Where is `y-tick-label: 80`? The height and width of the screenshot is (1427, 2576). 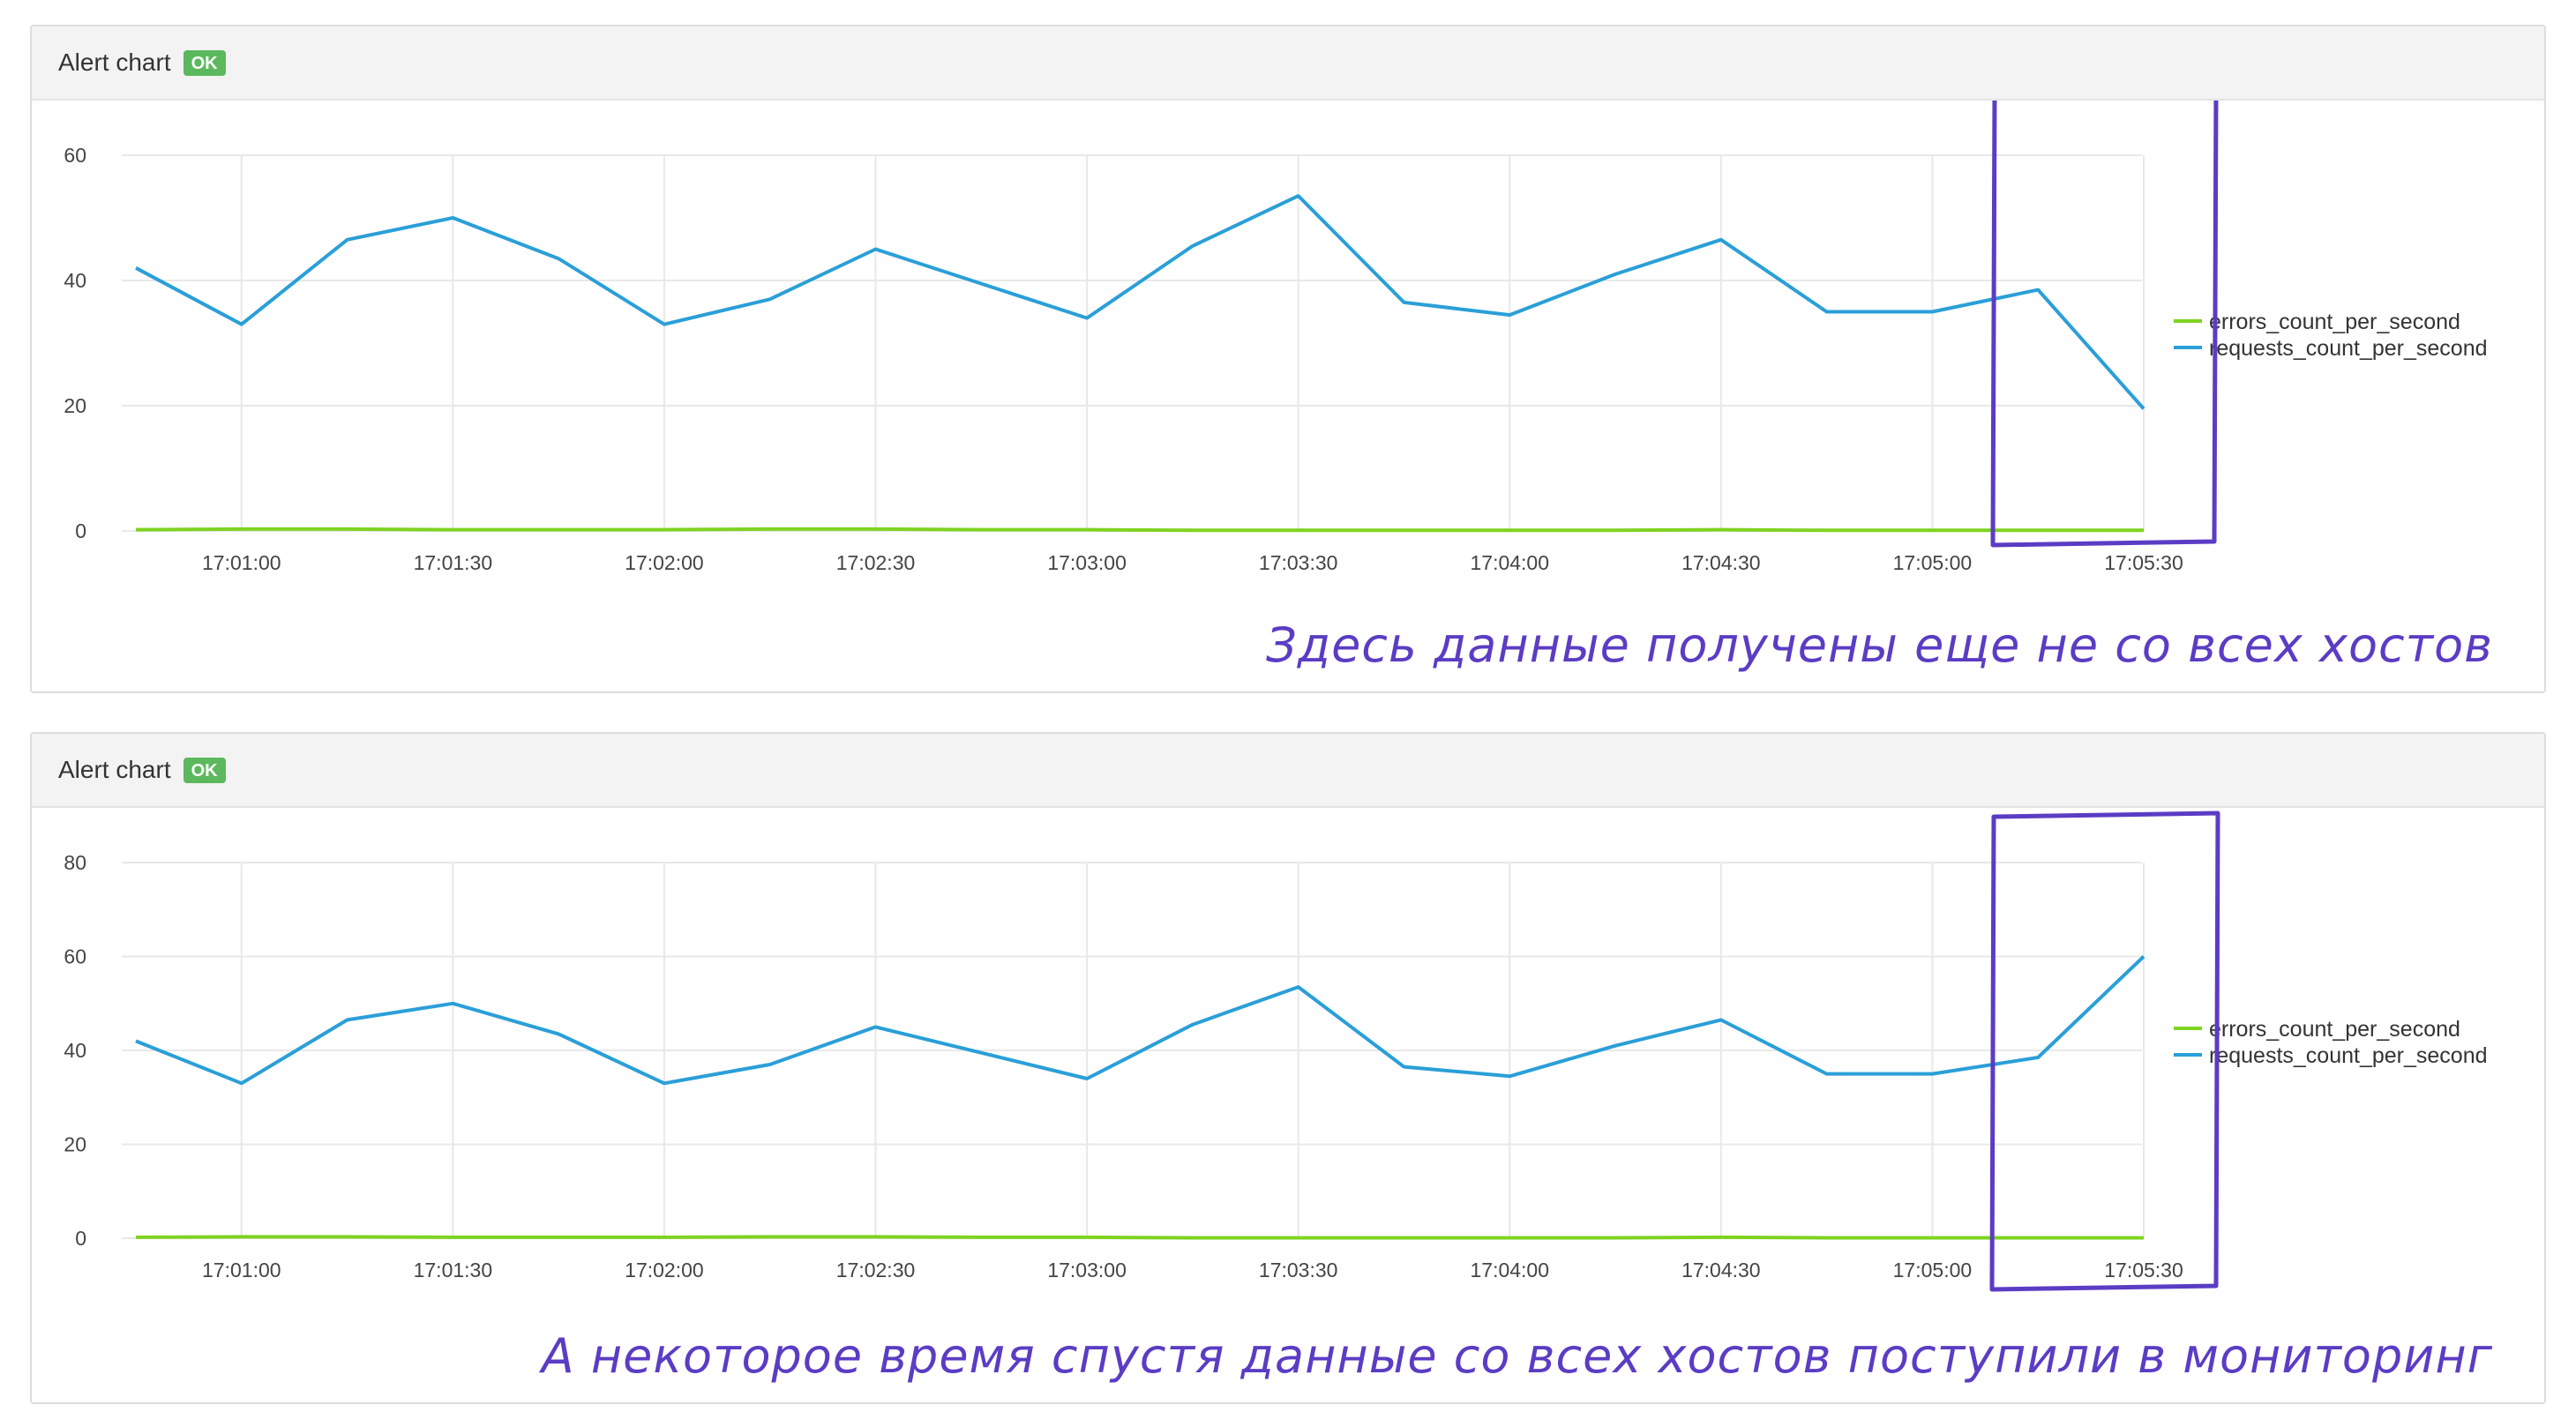 y-tick-label: 80 is located at coordinates (75, 862).